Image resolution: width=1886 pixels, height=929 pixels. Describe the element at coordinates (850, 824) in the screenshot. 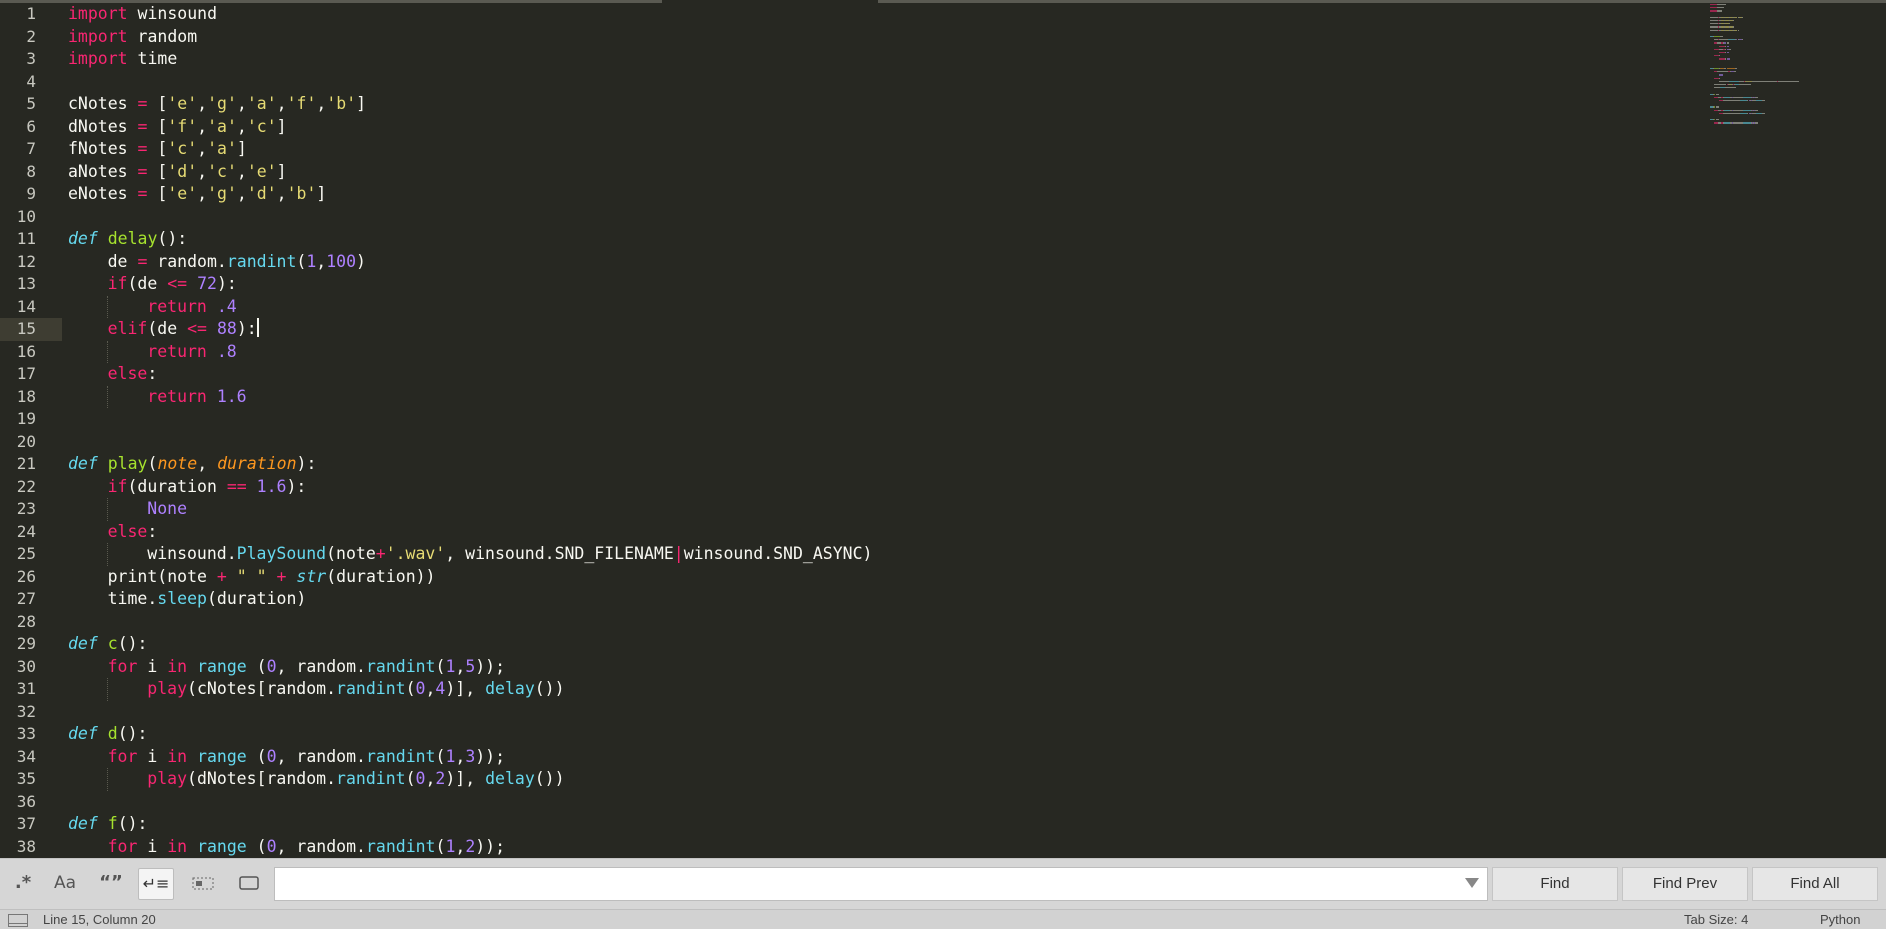

I see `code-line: 37 def f():` at that location.